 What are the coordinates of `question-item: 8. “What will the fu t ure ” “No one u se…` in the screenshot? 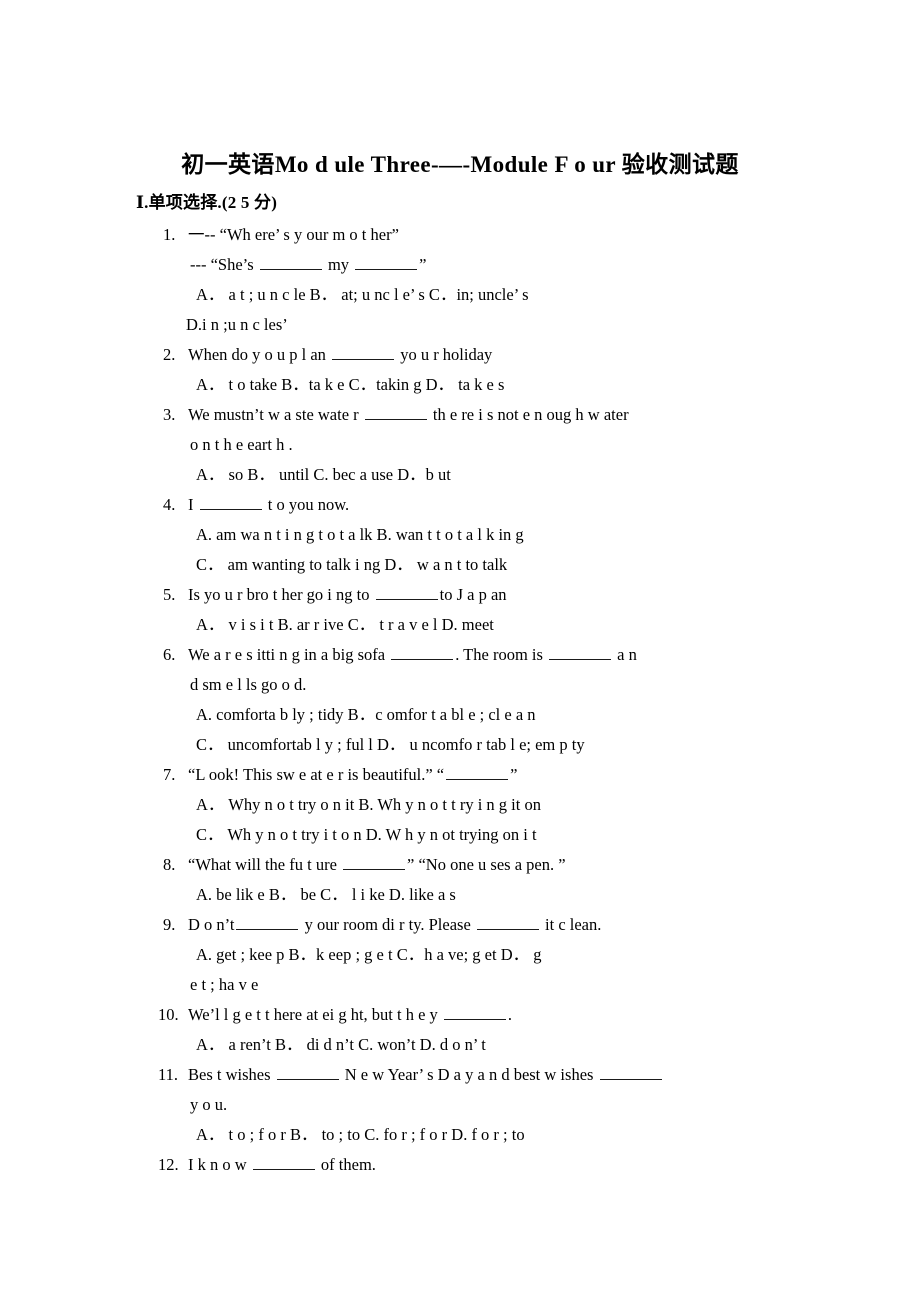 It's located at (460, 865).